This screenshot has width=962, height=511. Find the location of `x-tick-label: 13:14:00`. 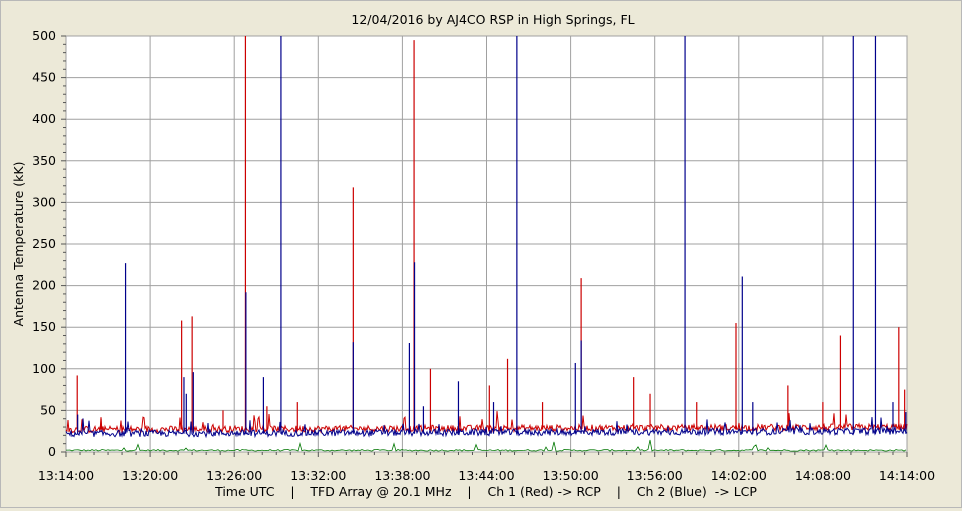

x-tick-label: 13:14:00 is located at coordinates (66, 475).